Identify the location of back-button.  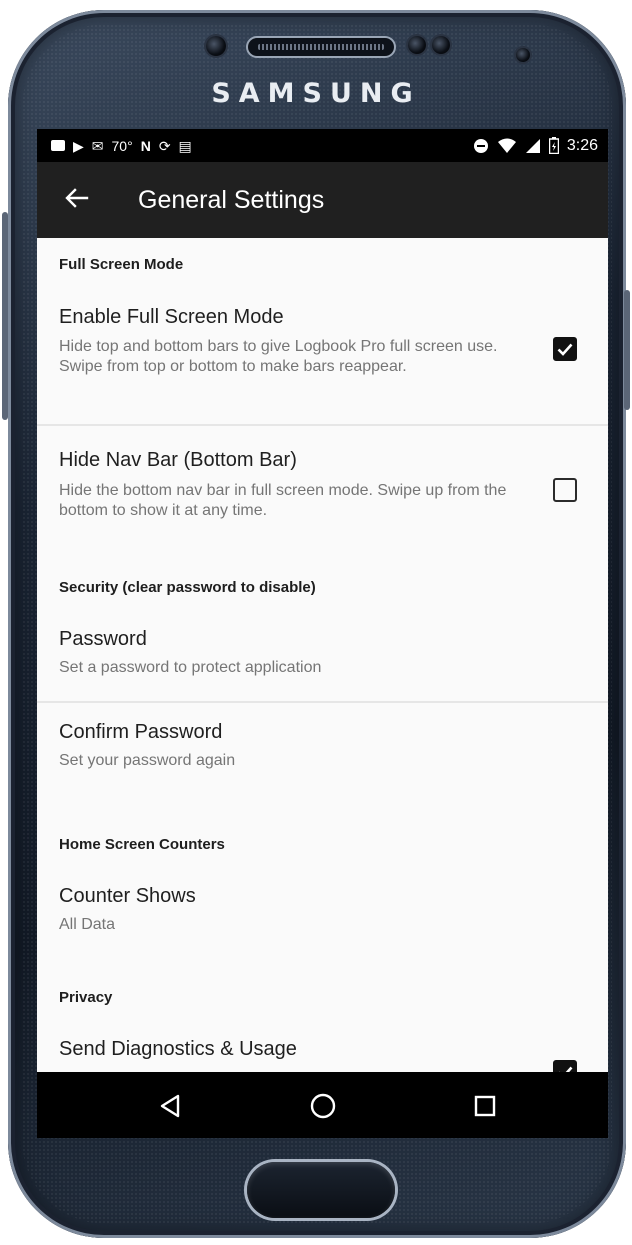
(77, 198).